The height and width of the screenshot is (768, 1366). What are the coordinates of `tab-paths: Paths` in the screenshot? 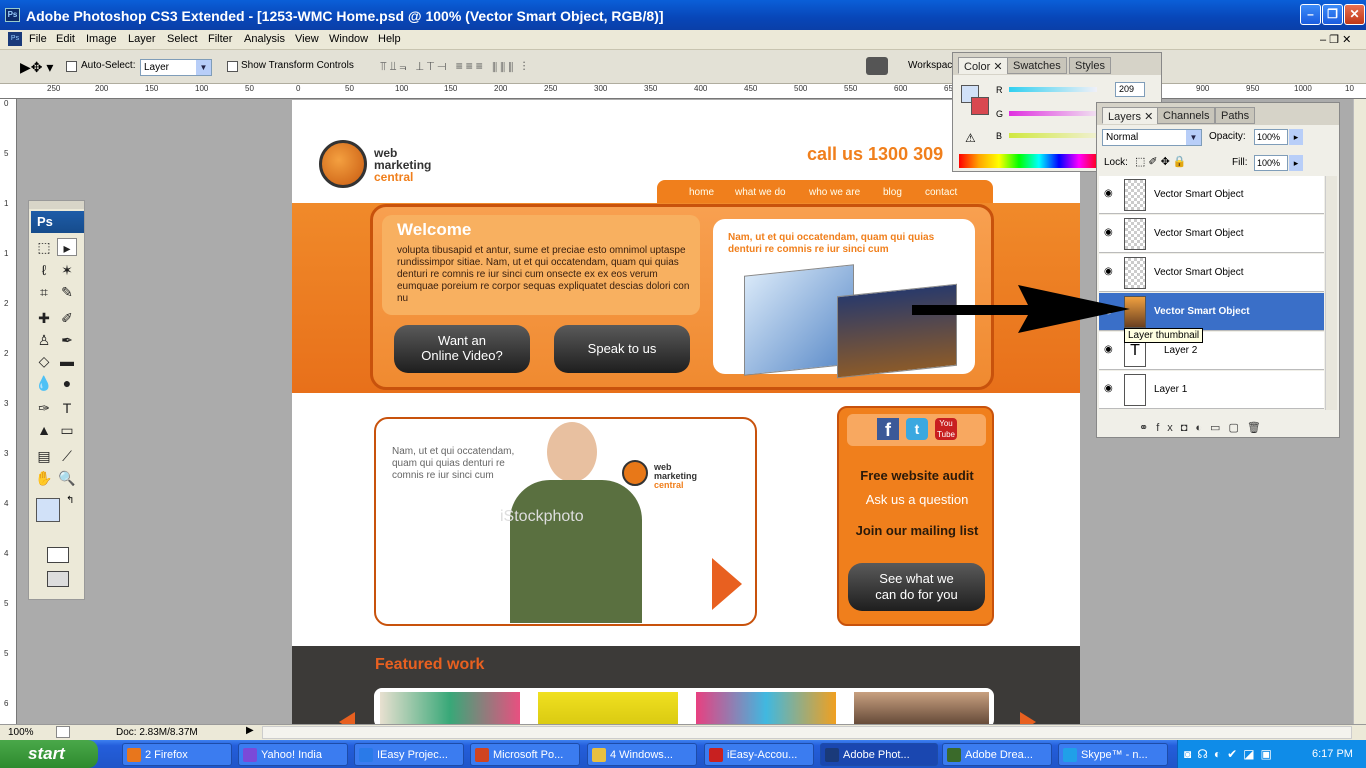 It's located at (1235, 115).